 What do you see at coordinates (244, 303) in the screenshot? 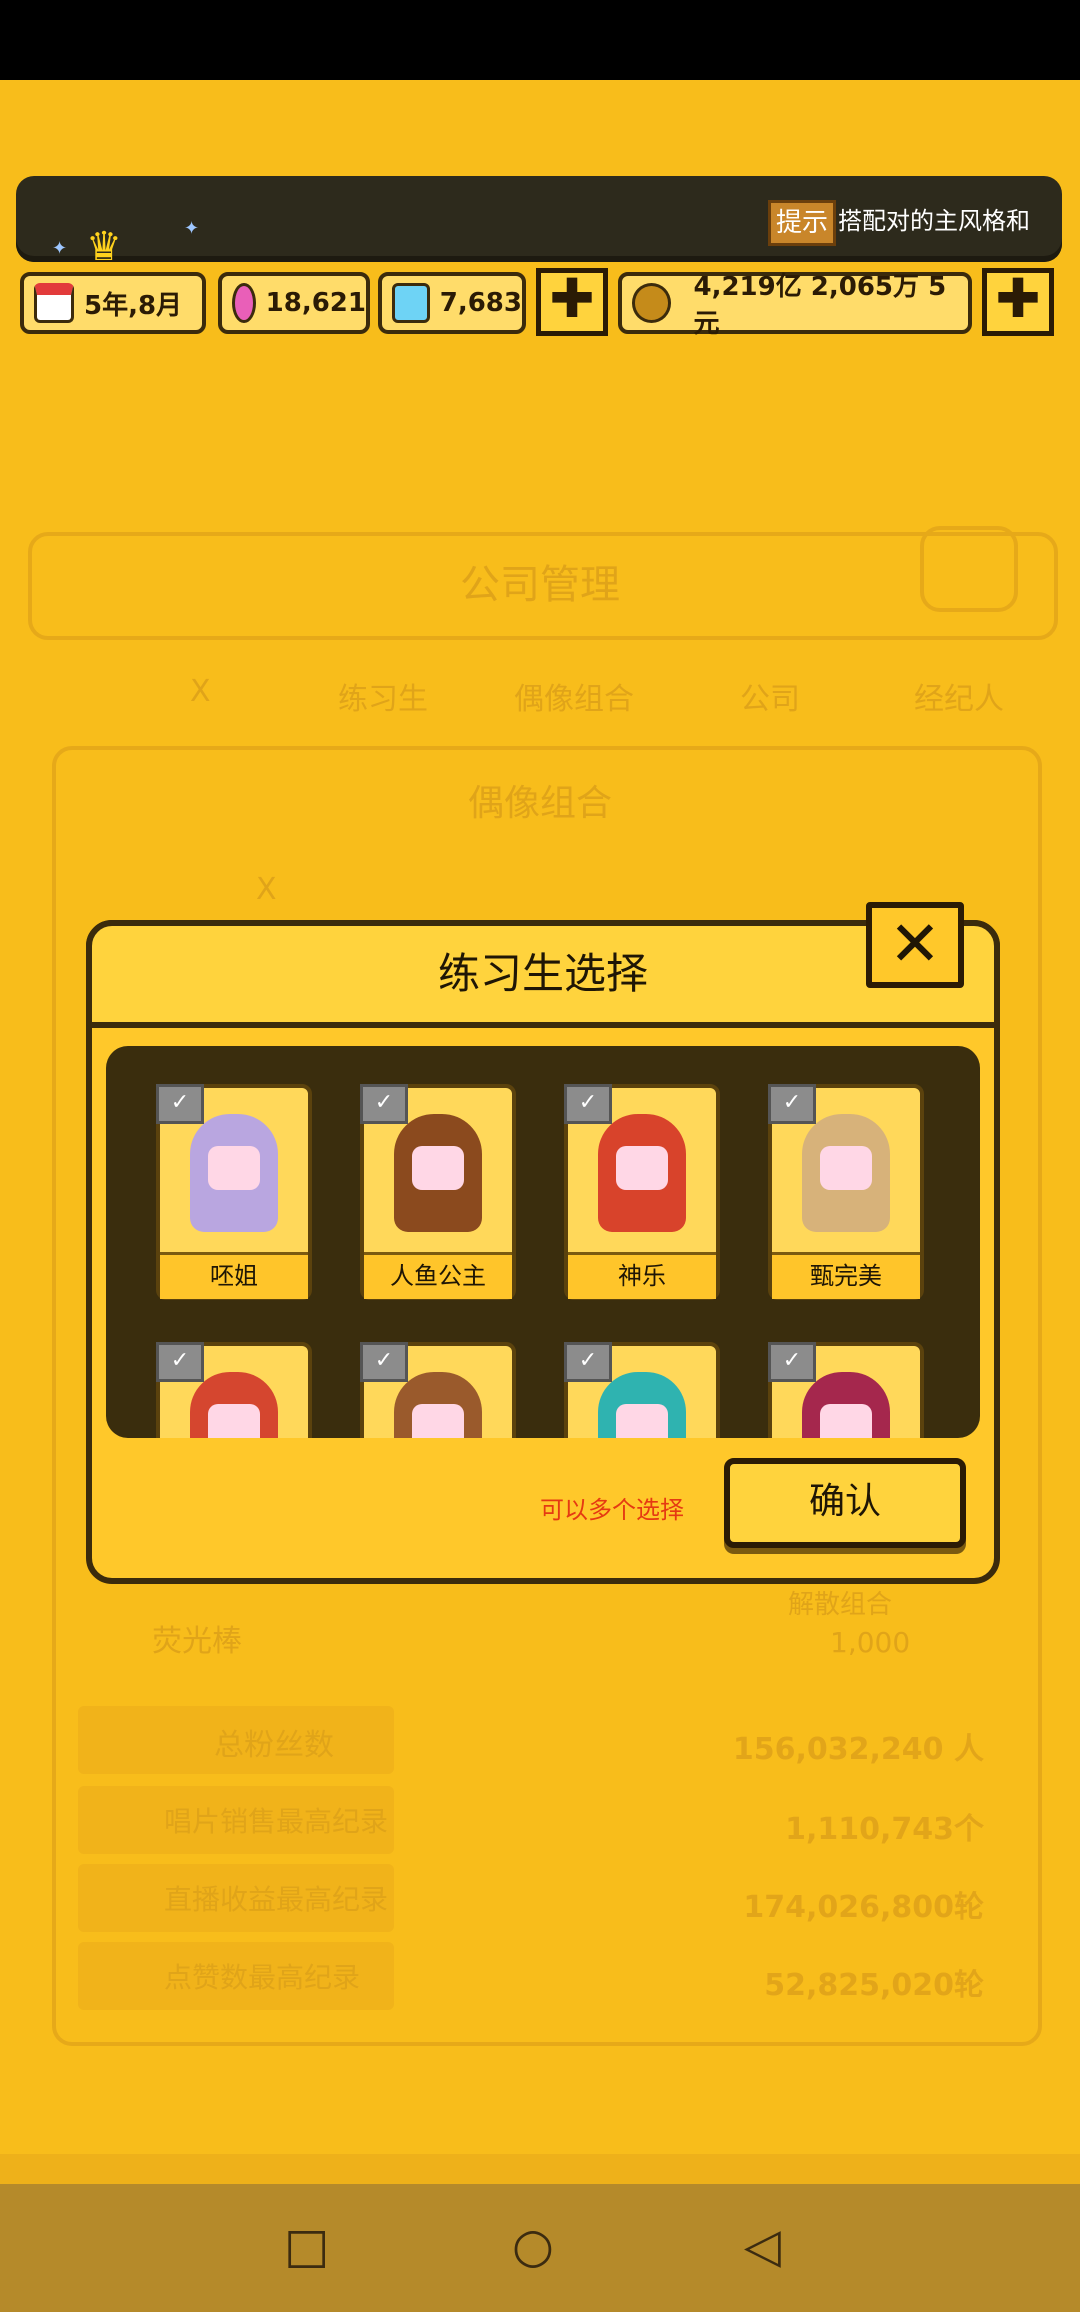
I see `pink-gem-icon` at bounding box center [244, 303].